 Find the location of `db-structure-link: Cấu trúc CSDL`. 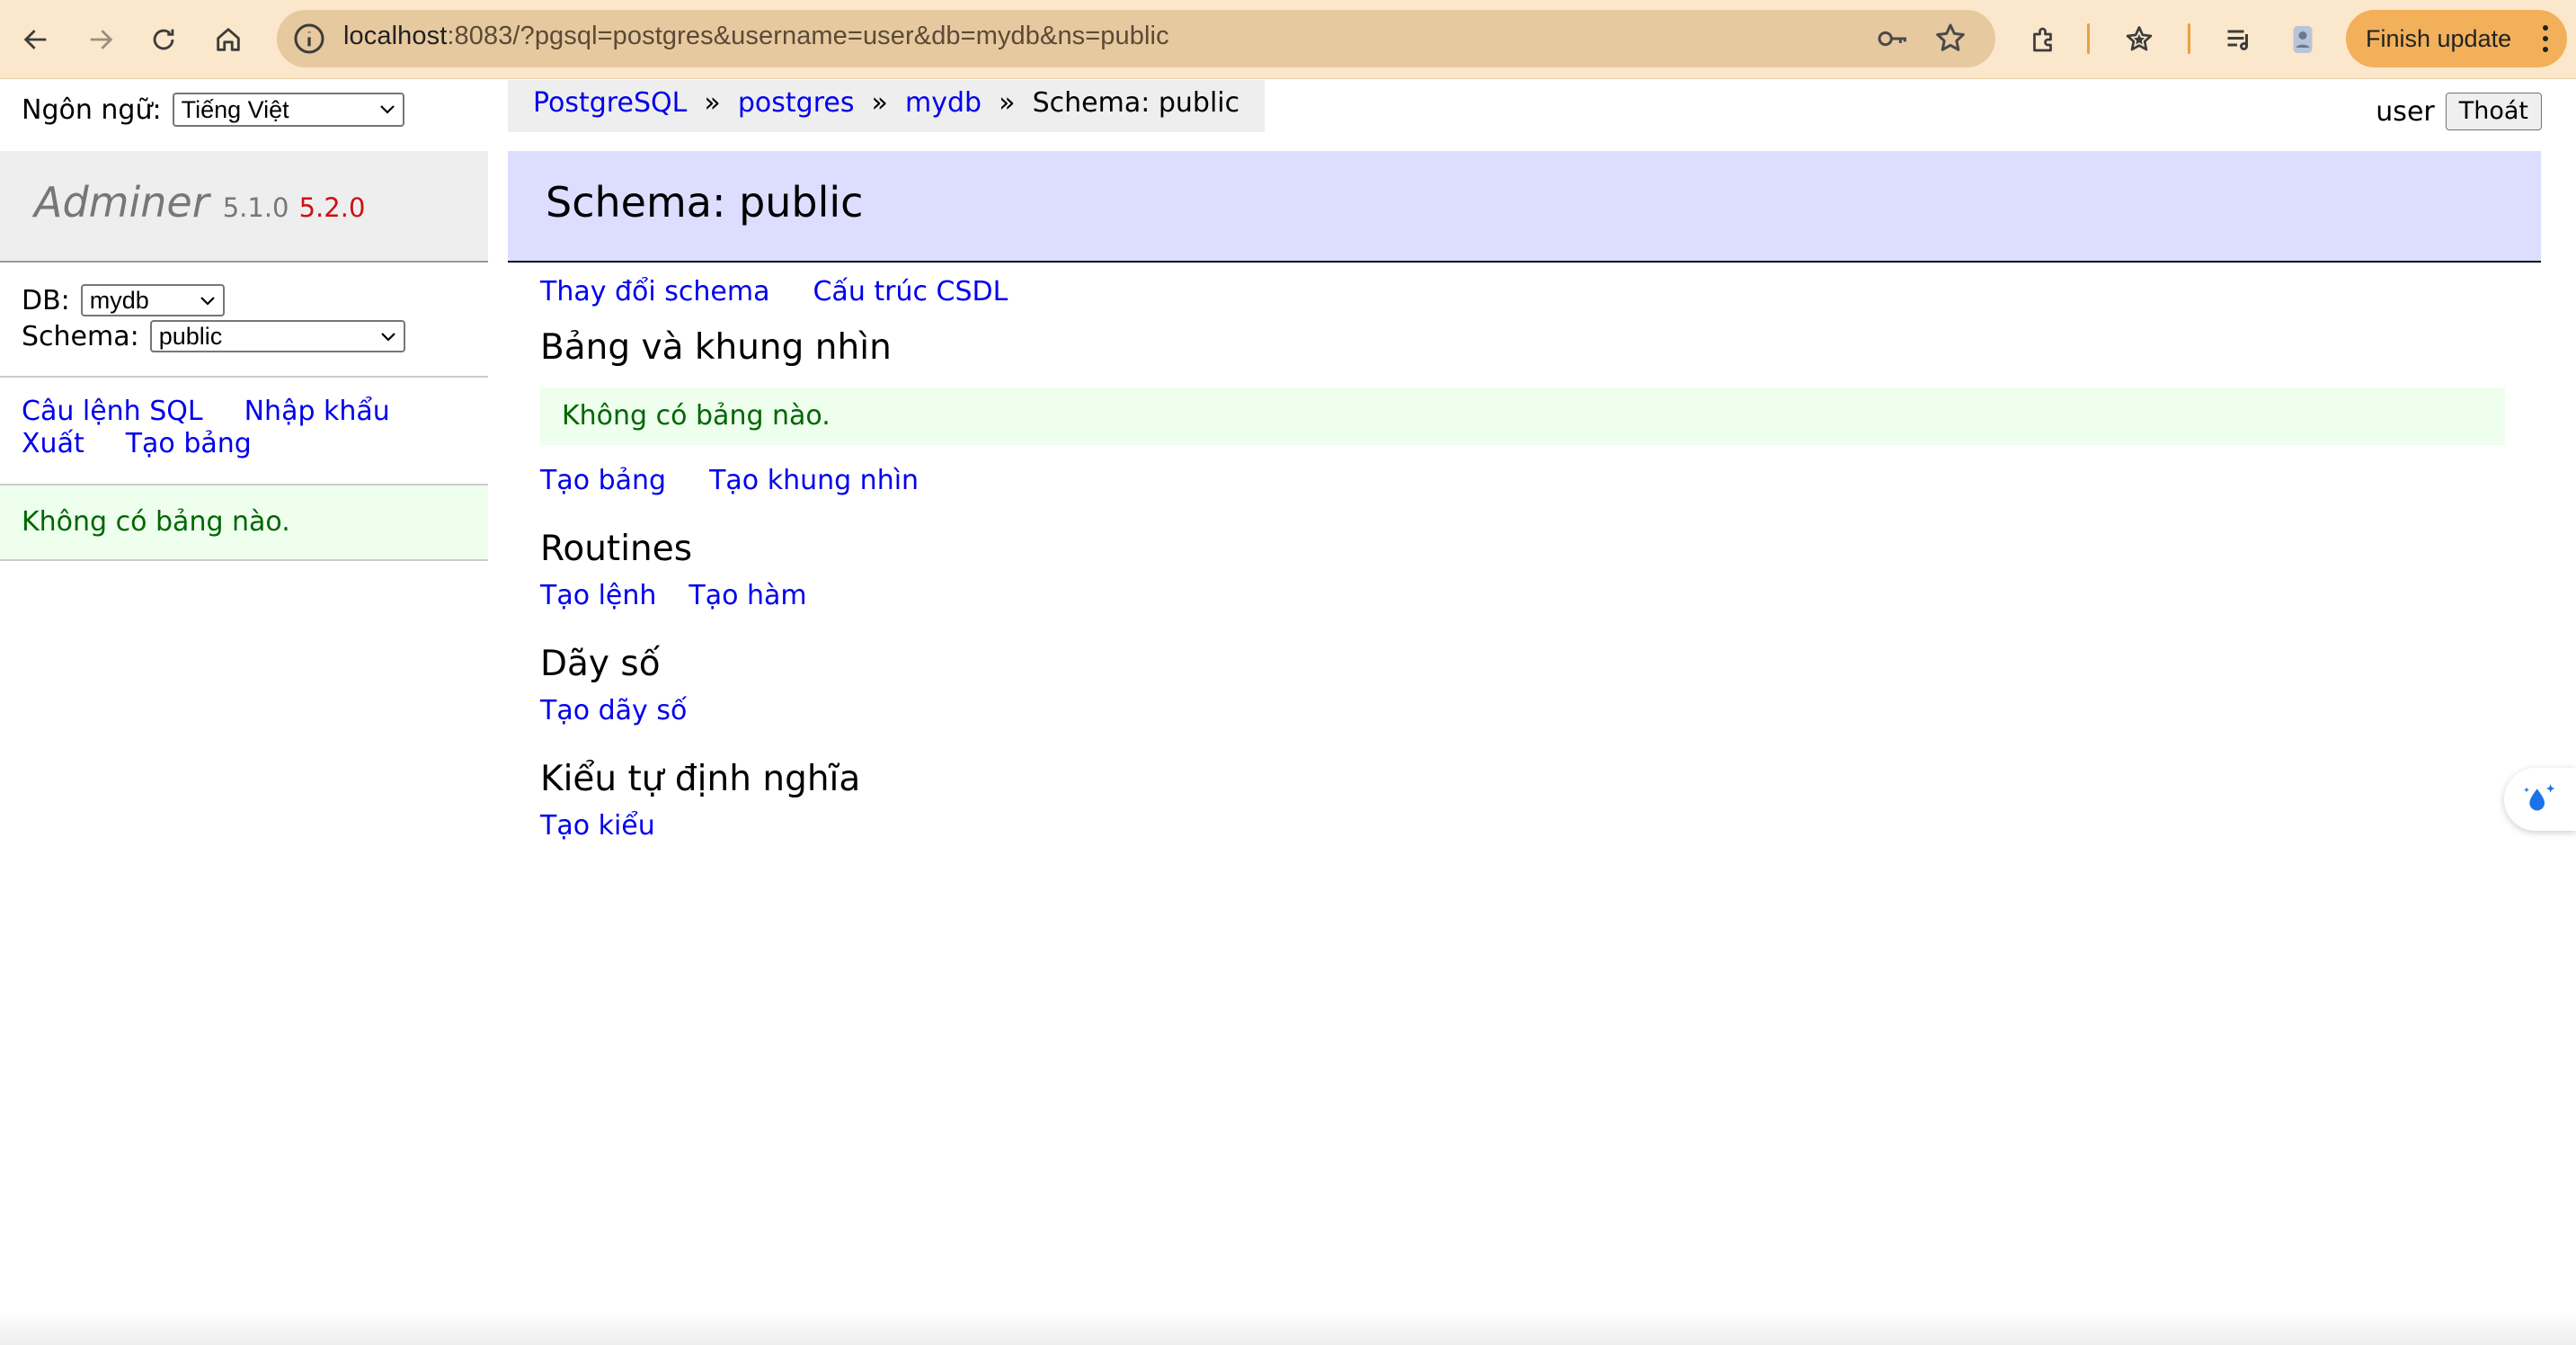

db-structure-link: Cấu trúc CSDL is located at coordinates (910, 291).